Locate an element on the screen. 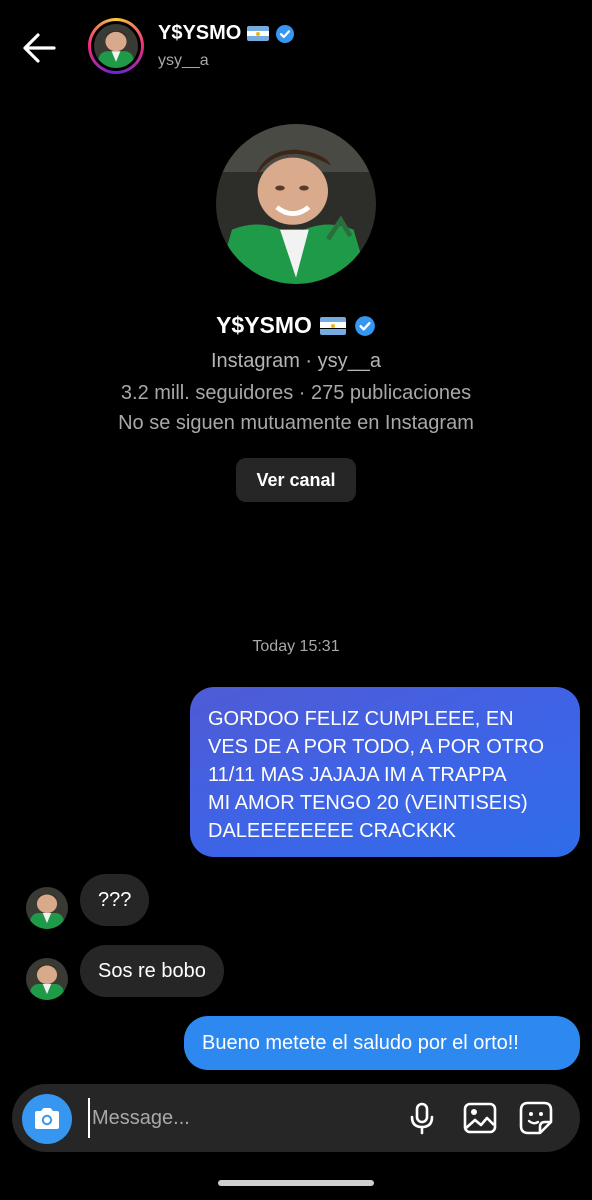  back-button is located at coordinates (40, 48).